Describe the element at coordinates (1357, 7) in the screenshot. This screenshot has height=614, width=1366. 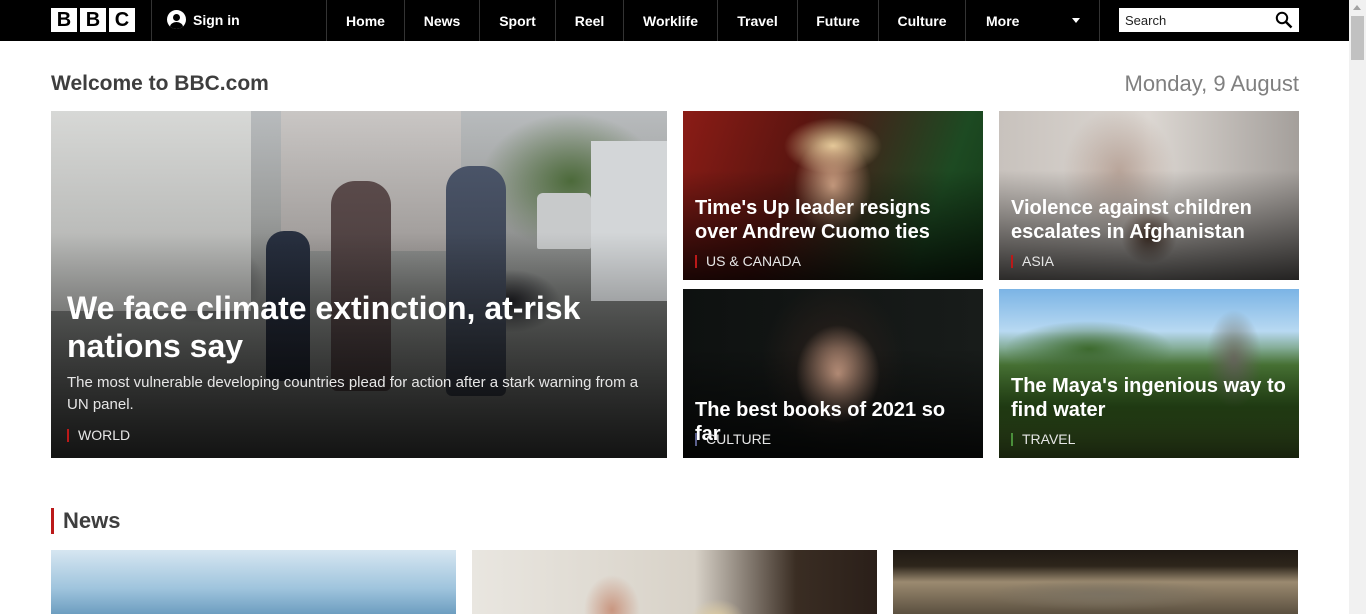
I see `scroll-up-arrow-icon` at that location.